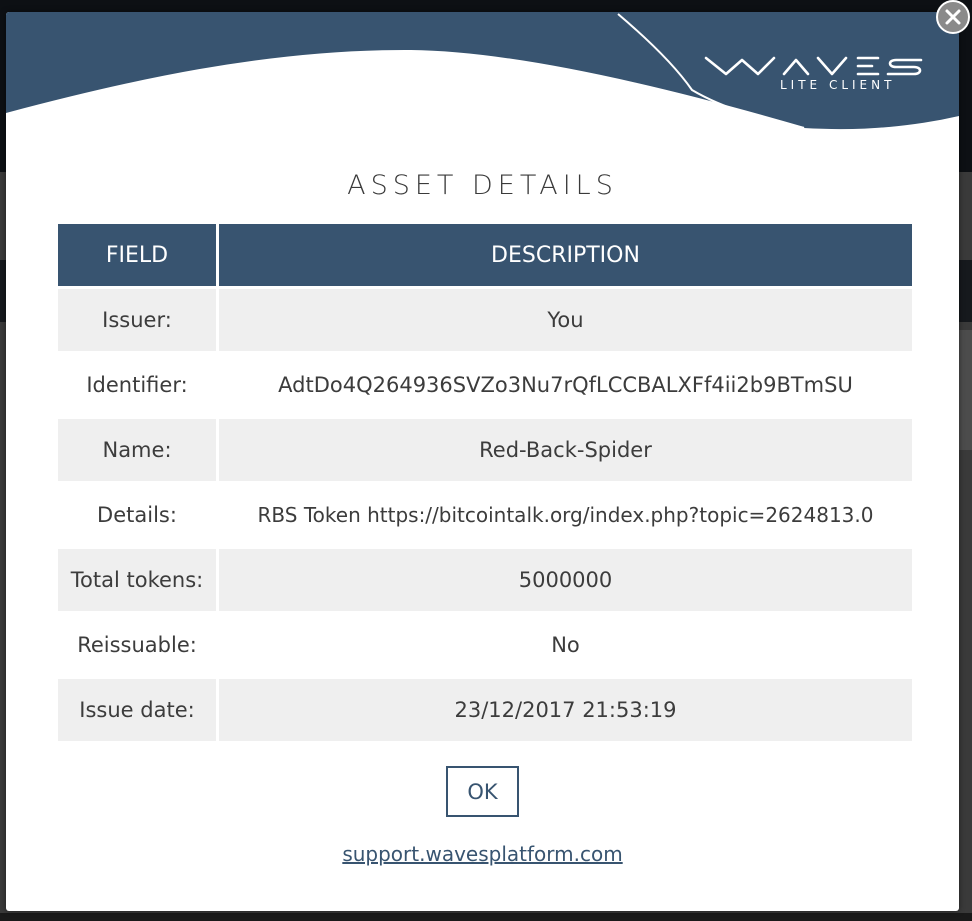  Describe the element at coordinates (137, 385) in the screenshot. I see `field-label: Identifier:` at that location.